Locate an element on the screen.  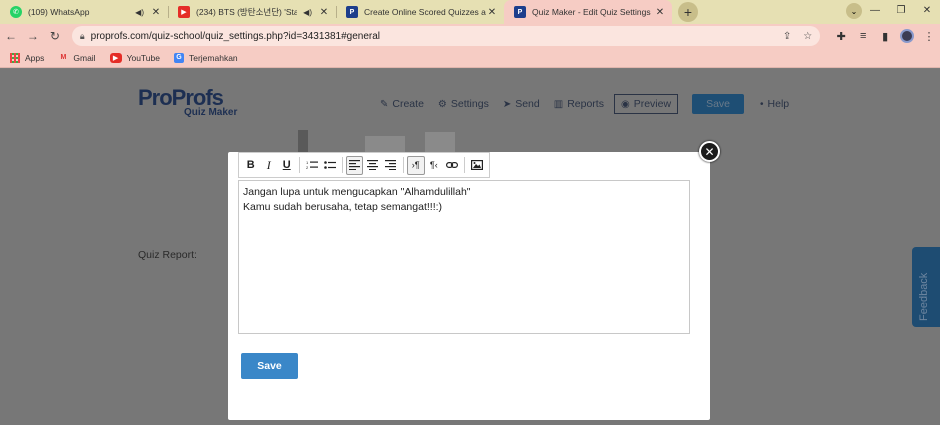
numbered-list-icon: 12 is located at coordinates (311, 165).